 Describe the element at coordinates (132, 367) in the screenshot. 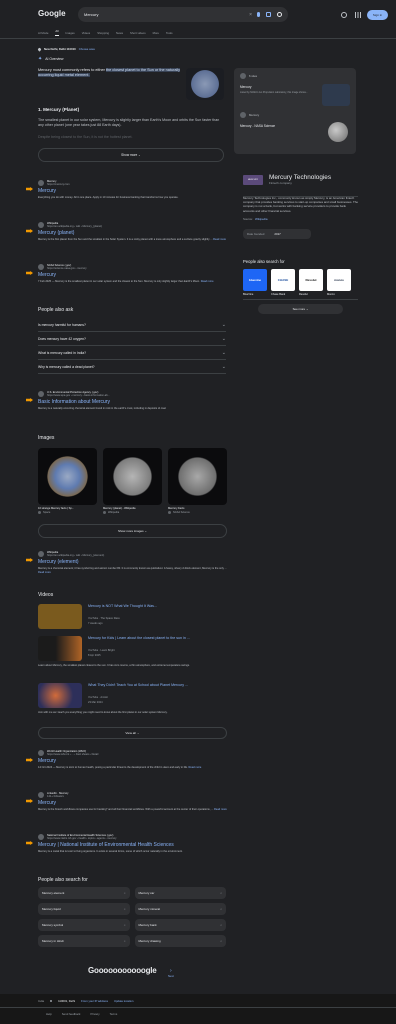

I see `paa-question: Why is mercury called a dead planet? ⌄` at that location.